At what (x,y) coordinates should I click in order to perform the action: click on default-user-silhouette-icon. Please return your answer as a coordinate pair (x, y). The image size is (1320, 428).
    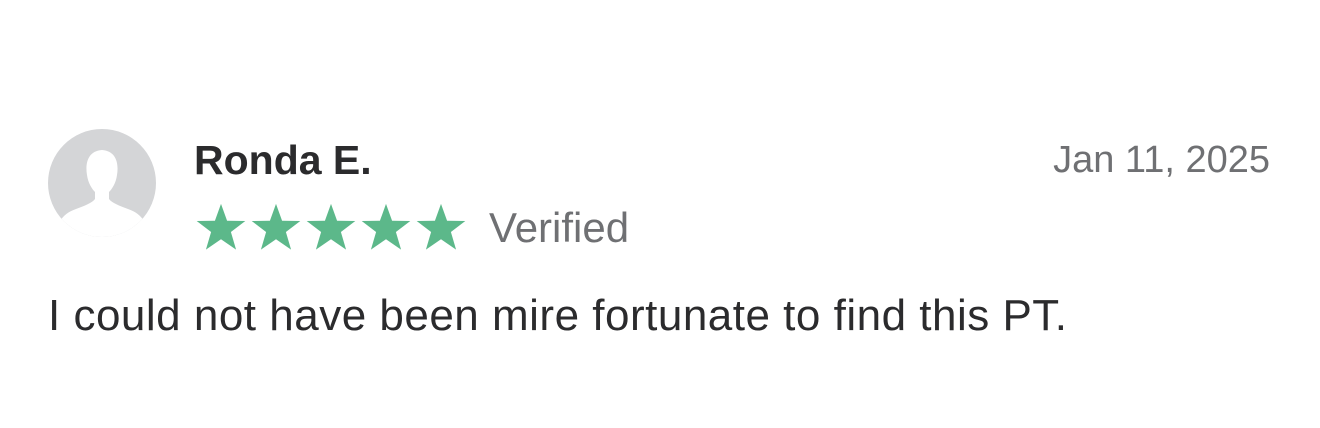
    Looking at the image, I should click on (102, 193).